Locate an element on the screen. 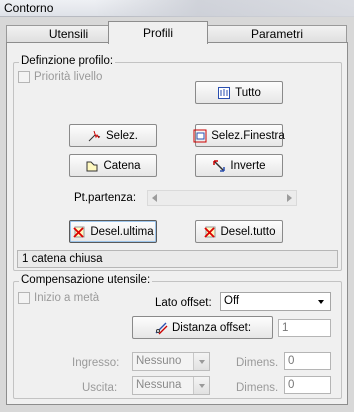 The height and width of the screenshot is (412, 354). priority-checkbox-label: Priorità livello is located at coordinates (68, 77).